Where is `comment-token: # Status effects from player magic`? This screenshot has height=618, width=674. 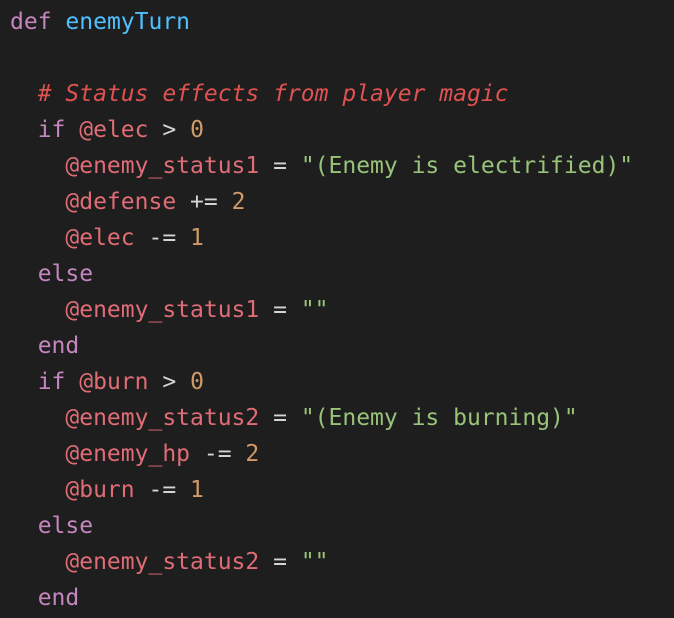 comment-token: # Status effects from player magic is located at coordinates (273, 94).